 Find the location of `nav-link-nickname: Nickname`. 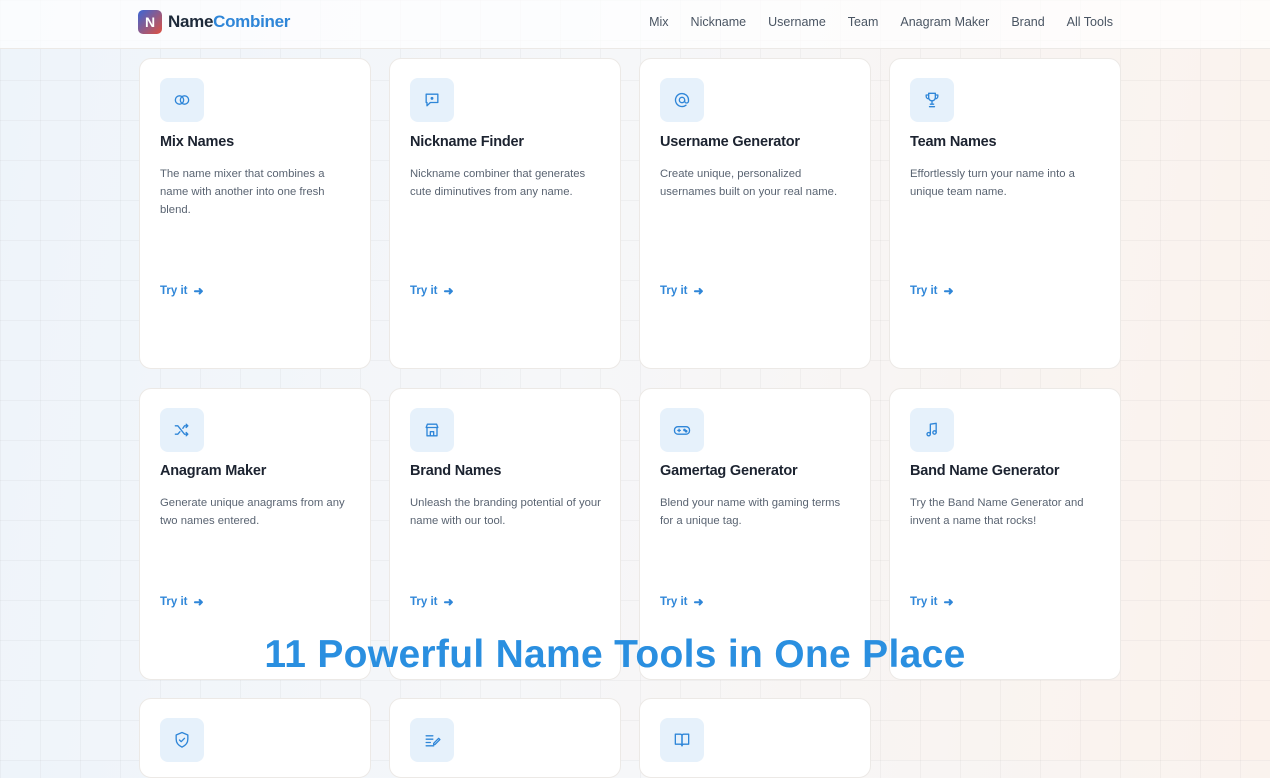

nav-link-nickname: Nickname is located at coordinates (719, 22).